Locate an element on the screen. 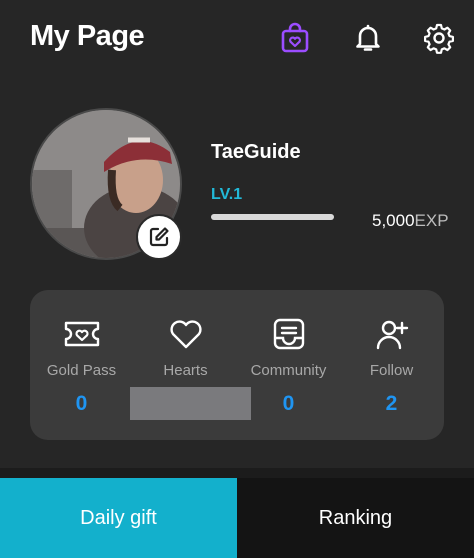  bell-icon is located at coordinates (368, 37).